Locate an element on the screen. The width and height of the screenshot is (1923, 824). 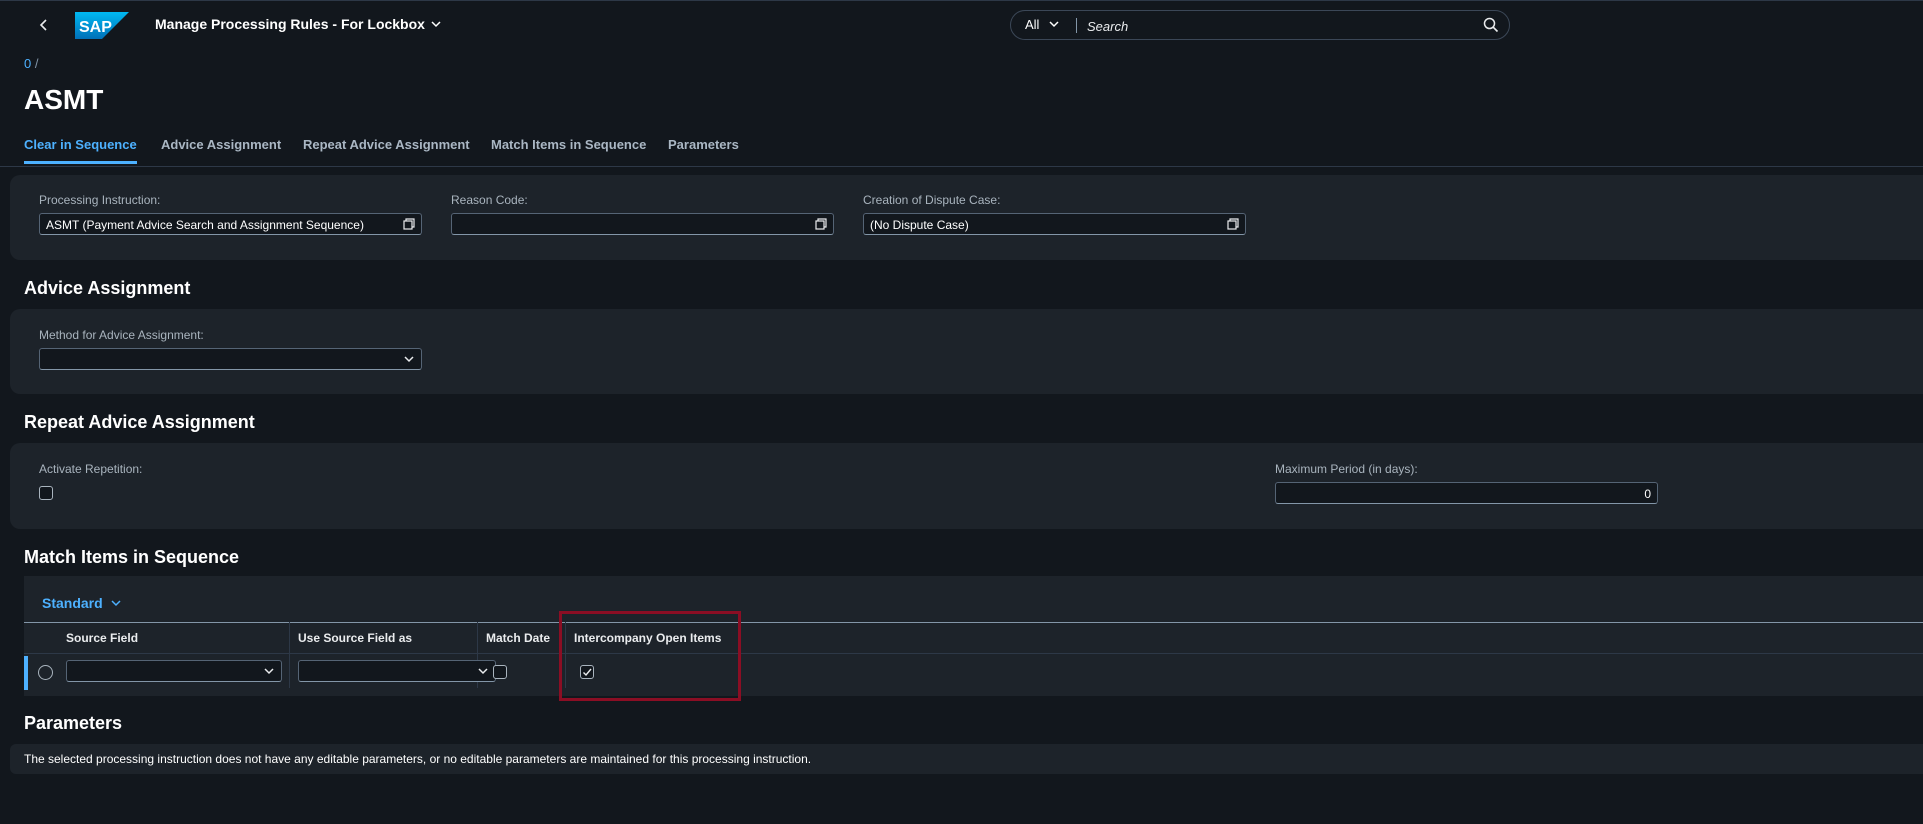
dispute-case-label: Creation of Dispute Case: is located at coordinates (932, 200).